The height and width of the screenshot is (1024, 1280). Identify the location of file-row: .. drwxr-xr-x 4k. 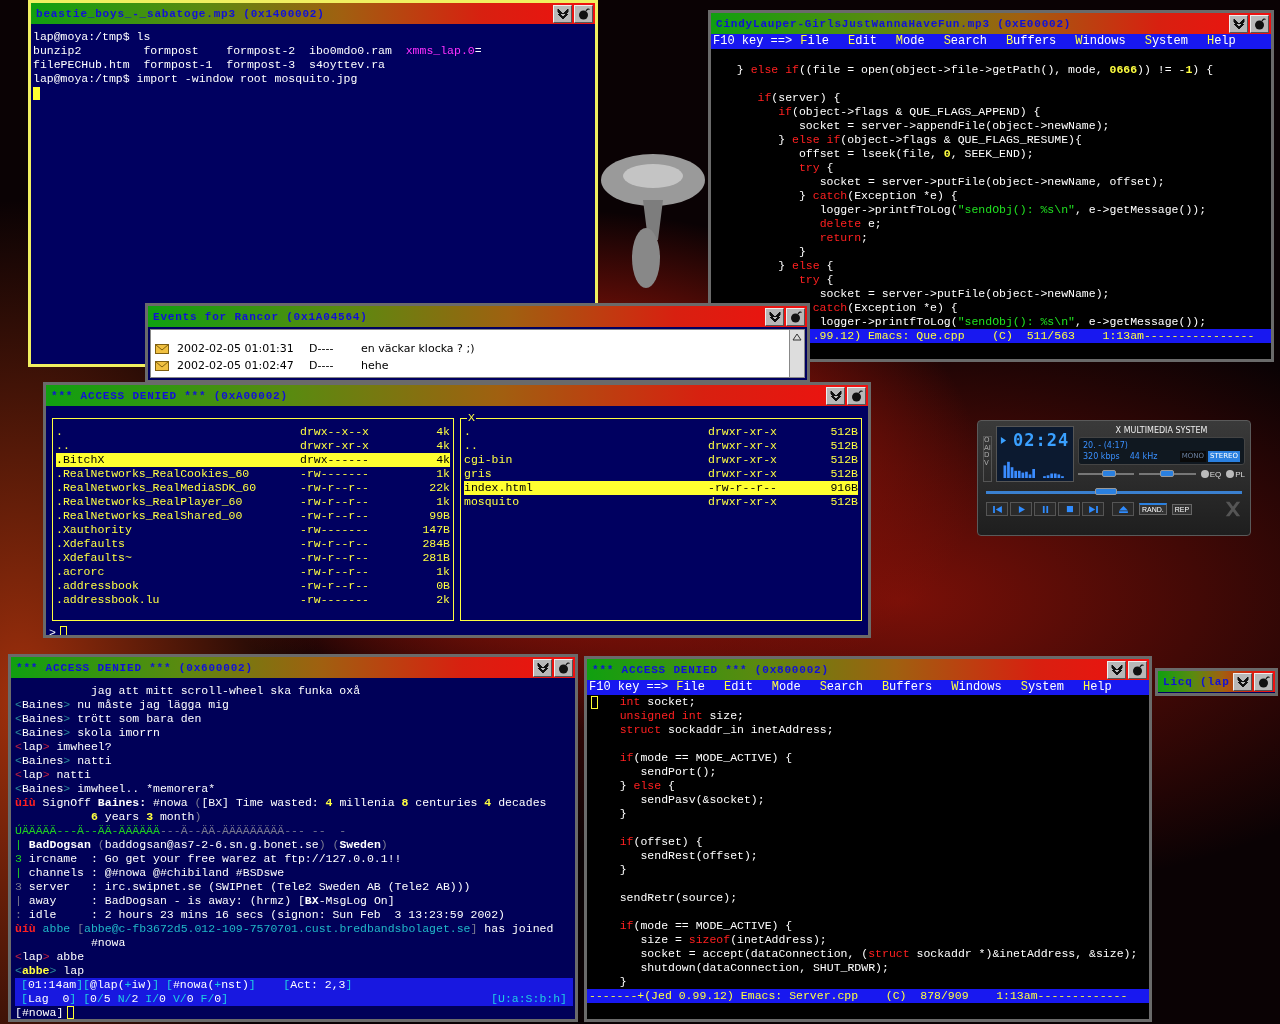
(253, 446).